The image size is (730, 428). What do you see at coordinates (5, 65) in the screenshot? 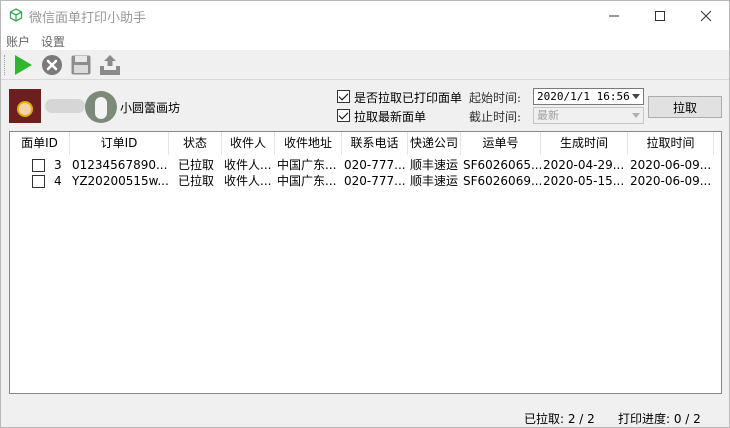
I see `toolbar-grip` at bounding box center [5, 65].